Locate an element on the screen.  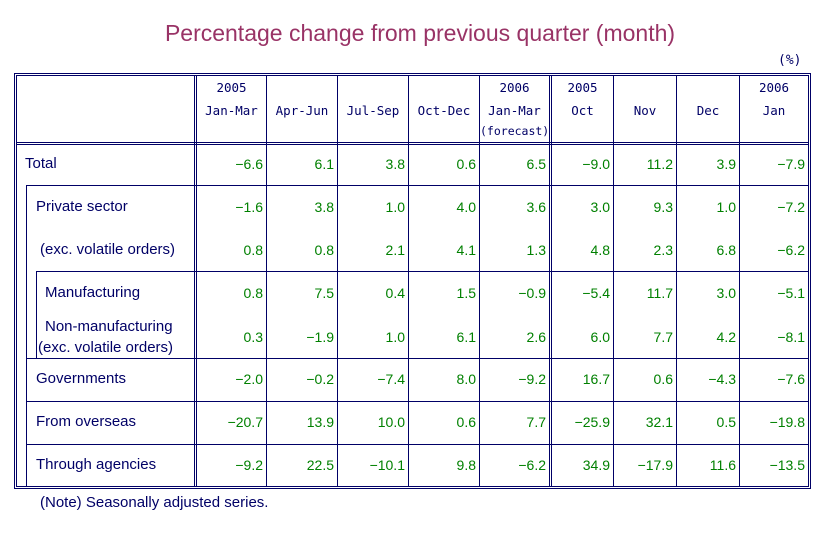
table-cell-value: 6.1 is located at coordinates (324, 164).